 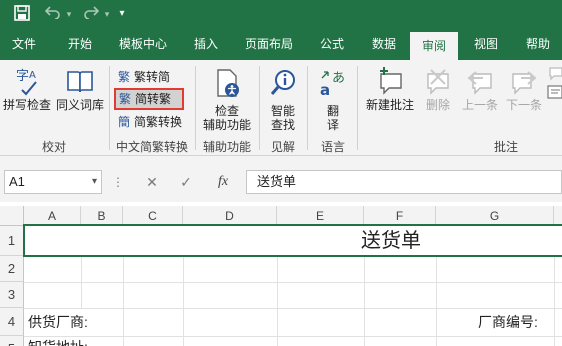 I want to click on row-header-5: 5, so click(x=12, y=341).